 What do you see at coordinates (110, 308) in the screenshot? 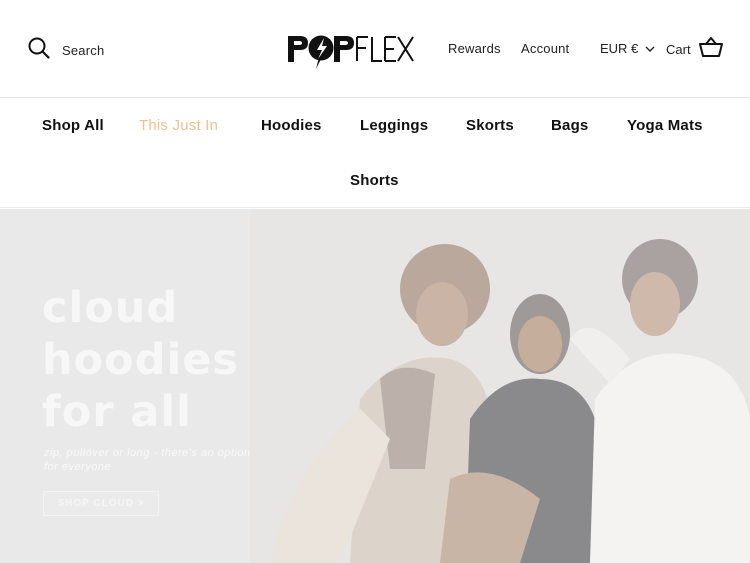
I see `hero-title-line: cloud` at bounding box center [110, 308].